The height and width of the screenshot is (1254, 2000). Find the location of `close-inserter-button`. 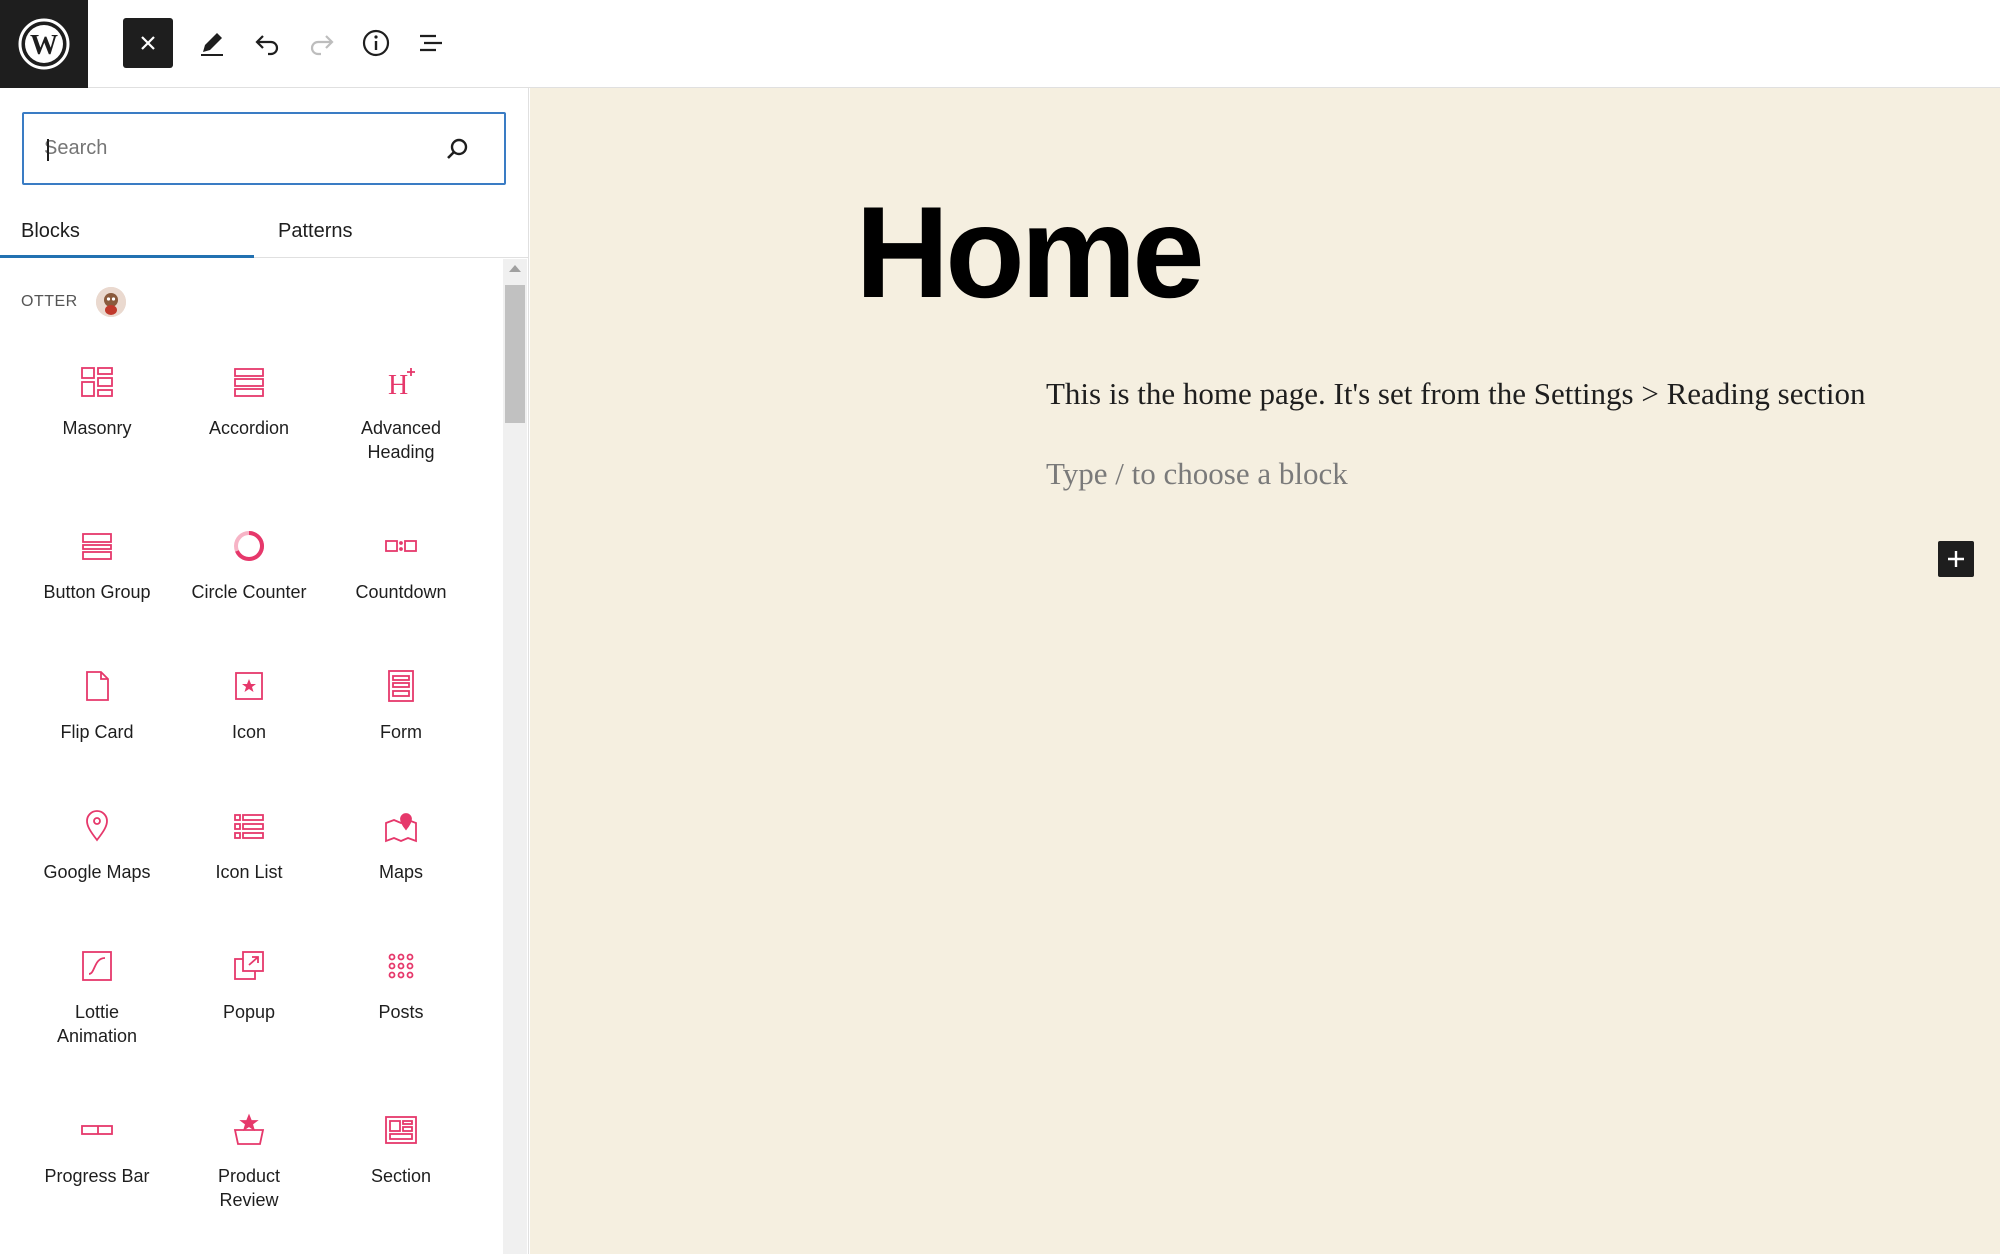

close-inserter-button is located at coordinates (148, 43).